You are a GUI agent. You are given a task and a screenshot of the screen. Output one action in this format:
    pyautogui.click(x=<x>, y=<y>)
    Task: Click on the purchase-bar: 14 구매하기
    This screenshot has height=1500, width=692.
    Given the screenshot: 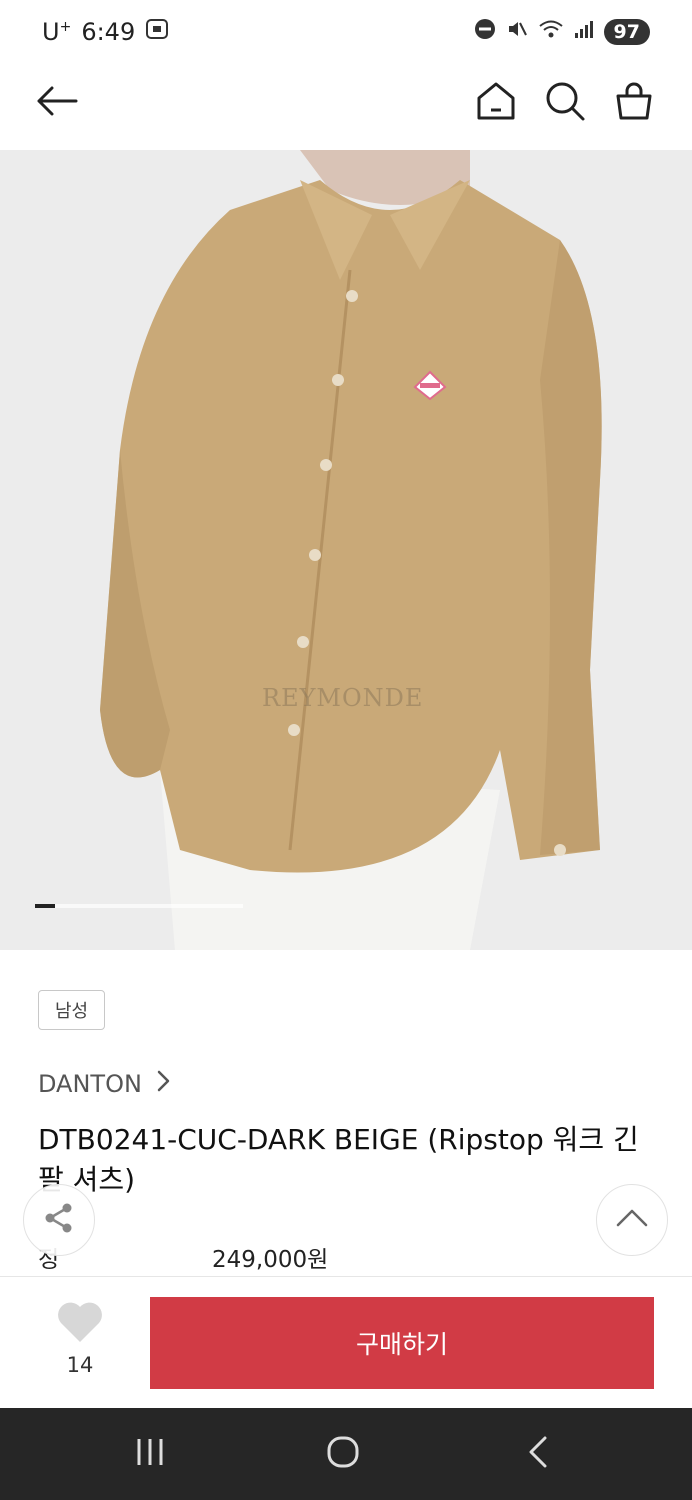 What is the action you would take?
    pyautogui.click(x=346, y=1342)
    